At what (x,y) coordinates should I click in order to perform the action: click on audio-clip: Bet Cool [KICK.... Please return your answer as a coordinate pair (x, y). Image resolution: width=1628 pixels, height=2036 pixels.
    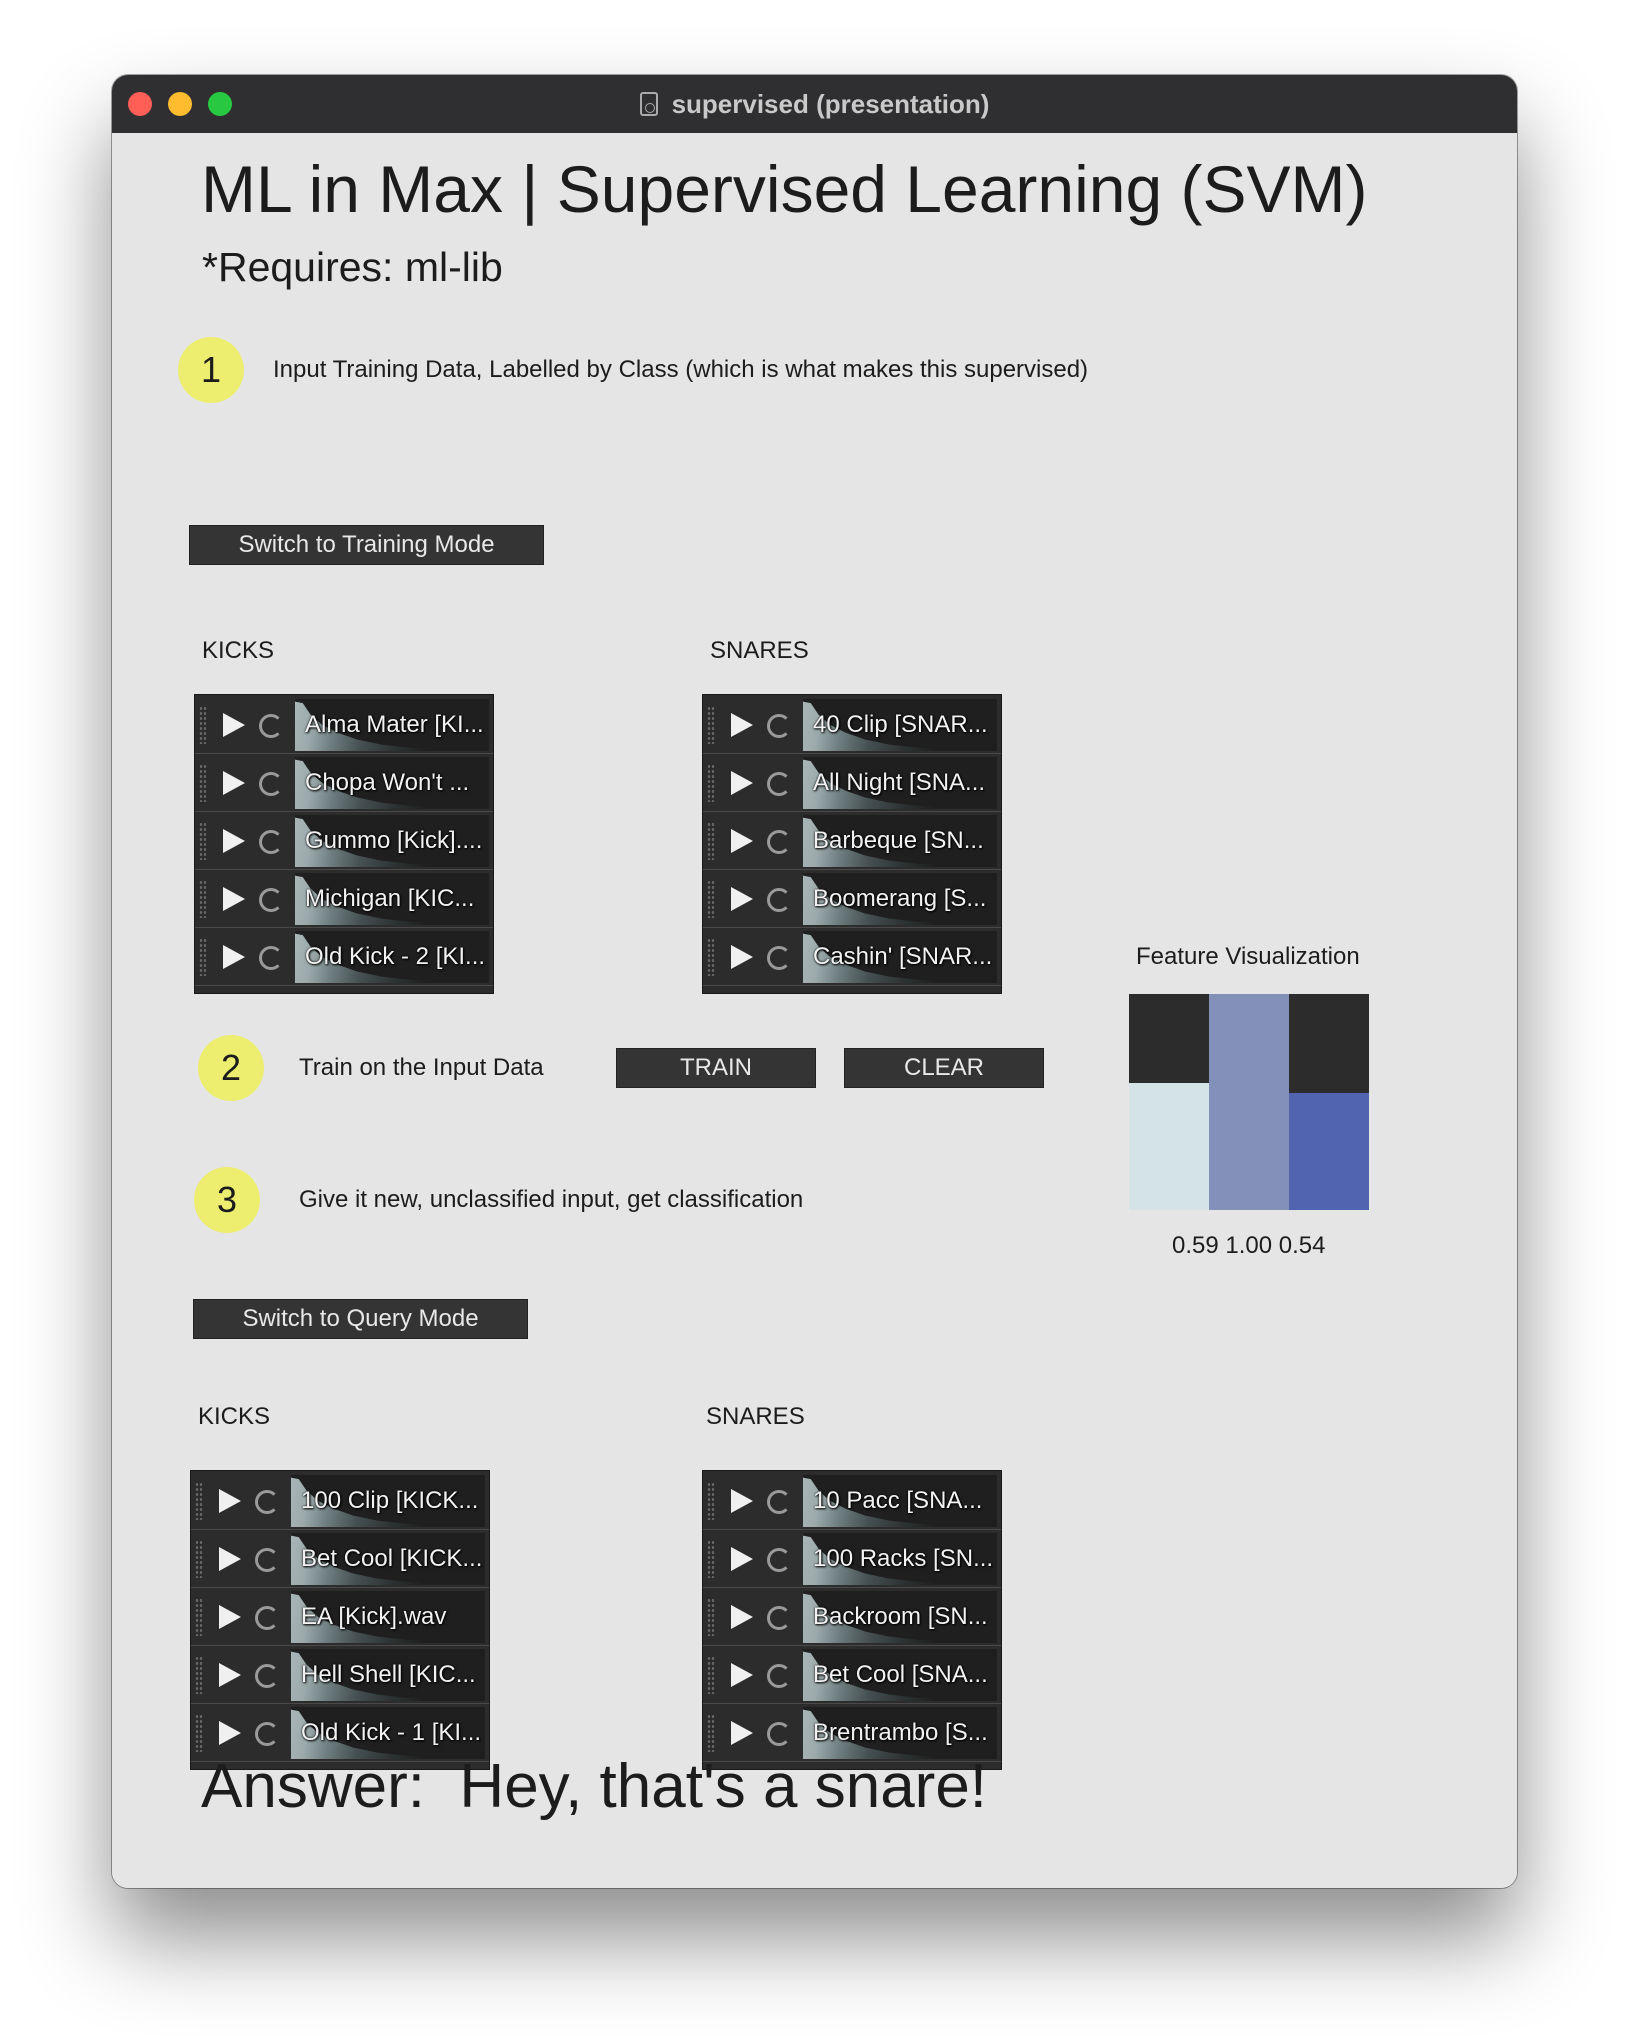
    Looking at the image, I should click on (388, 1559).